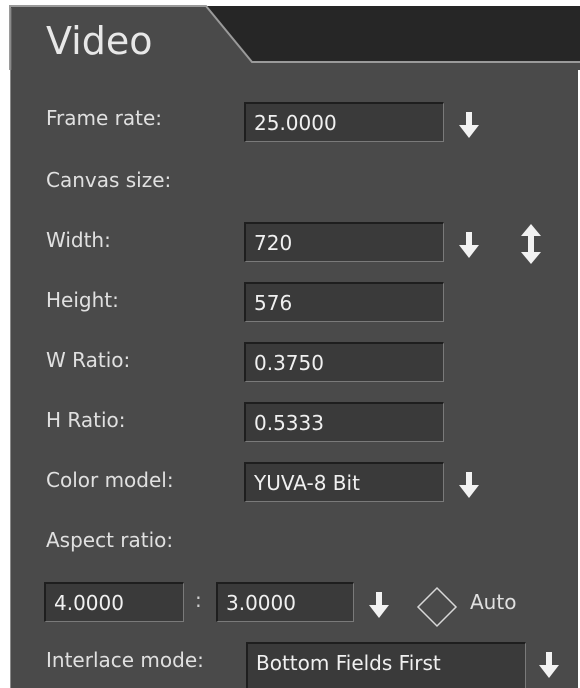 The image size is (580, 688). I want to click on interlace-mode-label: Interlace mode:, so click(125, 660).